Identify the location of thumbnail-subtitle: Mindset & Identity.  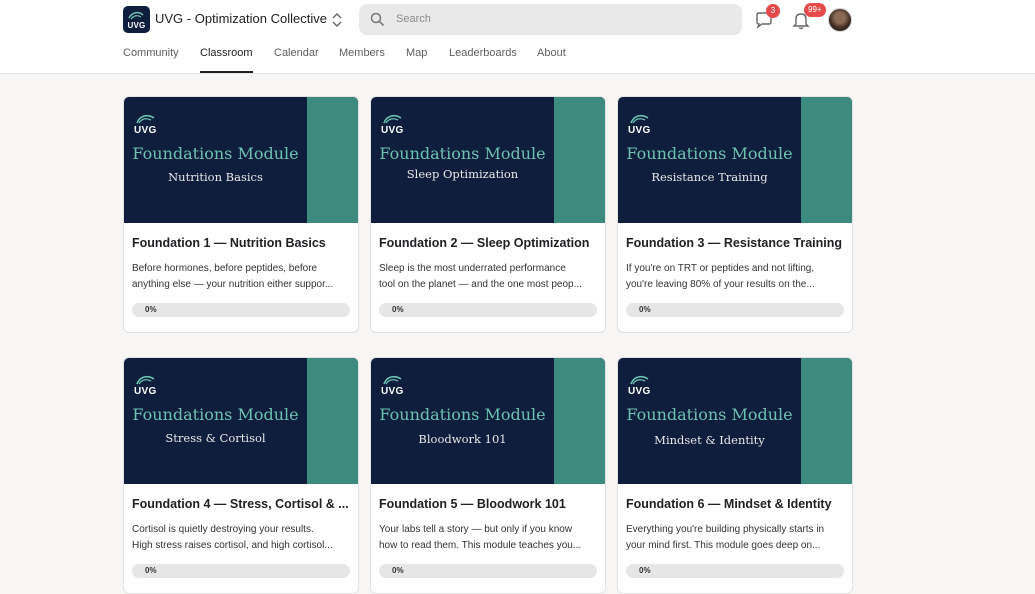
(709, 440).